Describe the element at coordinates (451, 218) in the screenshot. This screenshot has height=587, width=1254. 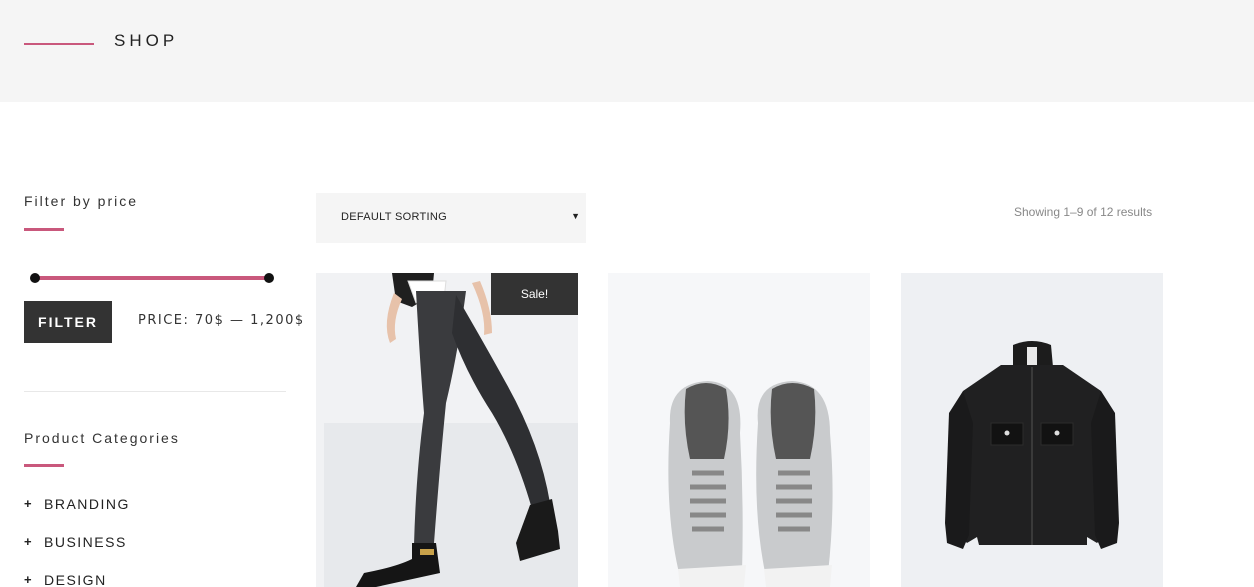
I see `sorting-select: DEFAULT SORTING ▼` at that location.